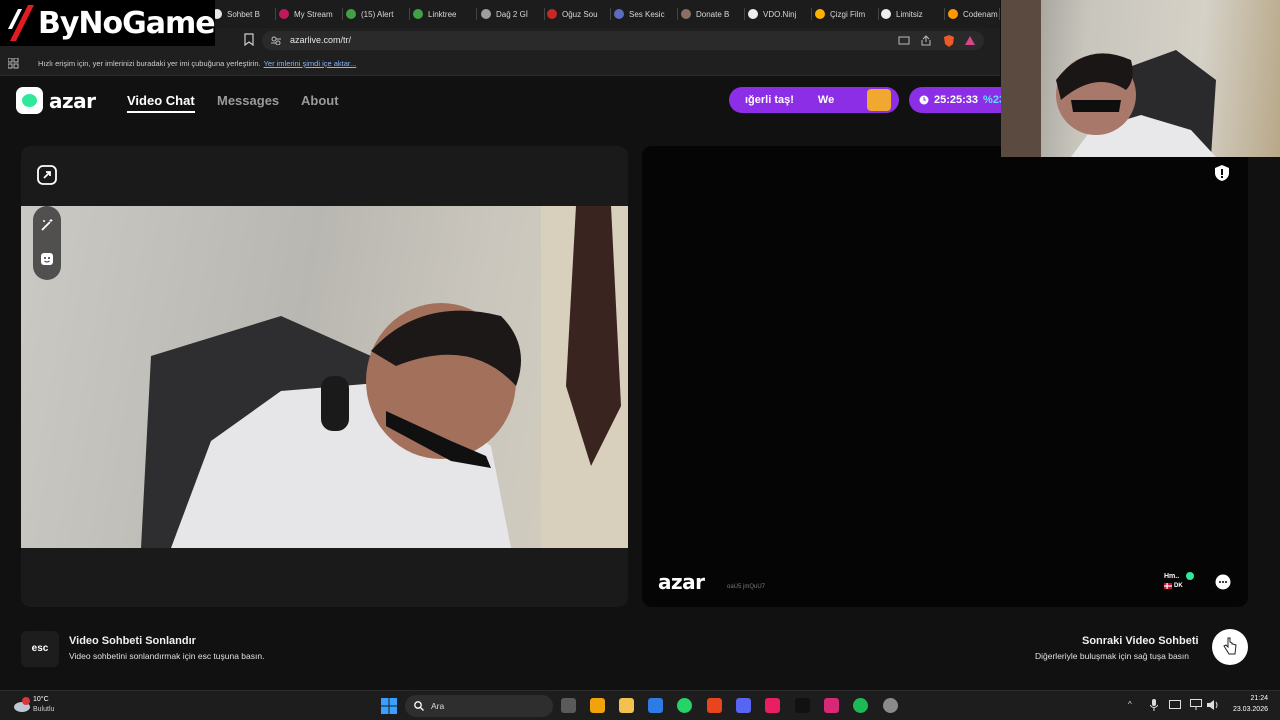 The width and height of the screenshot is (1280, 720). What do you see at coordinates (623, 40) in the screenshot?
I see `address-bar: azarlive.com/tr/` at bounding box center [623, 40].